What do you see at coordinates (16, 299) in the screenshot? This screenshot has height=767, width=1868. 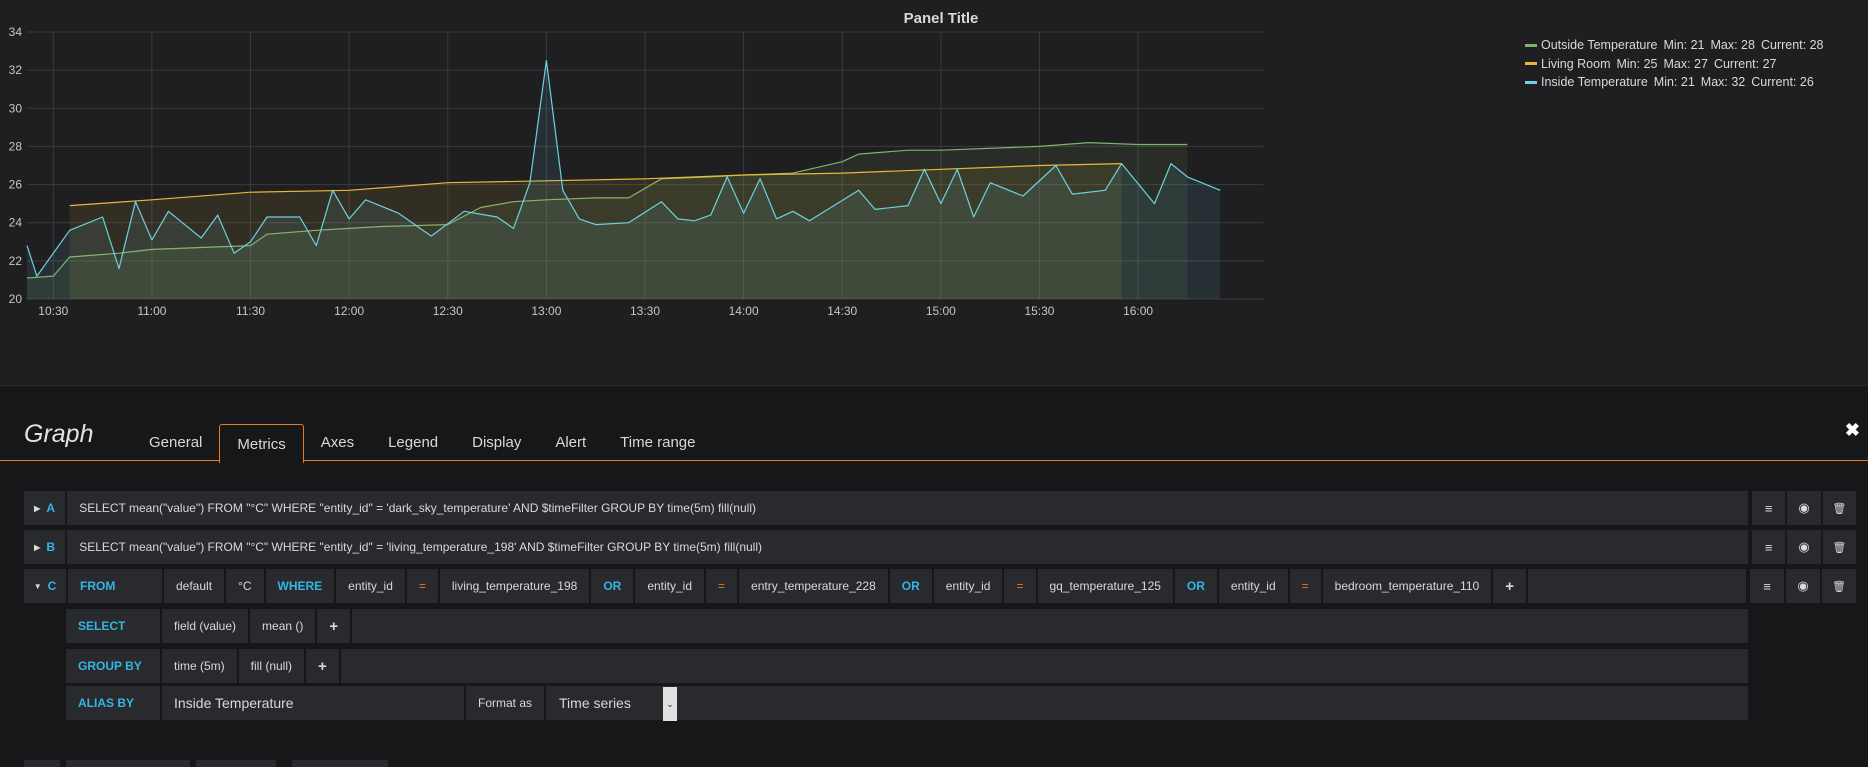 I see `y-tick-label: 20` at bounding box center [16, 299].